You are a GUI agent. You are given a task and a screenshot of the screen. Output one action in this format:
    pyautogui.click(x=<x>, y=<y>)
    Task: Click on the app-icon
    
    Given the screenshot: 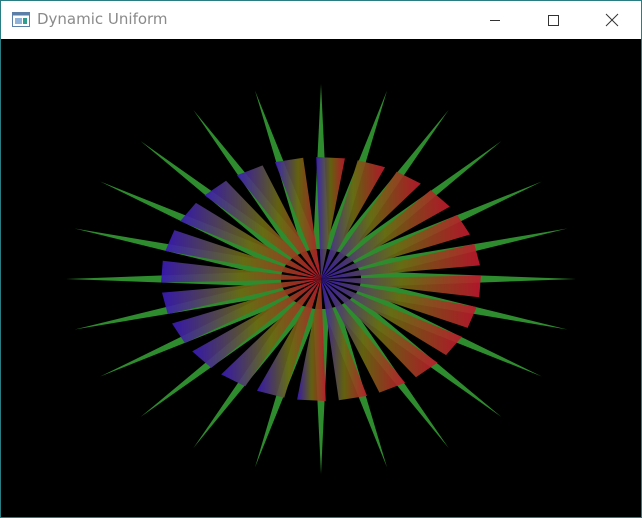 What is the action you would take?
    pyautogui.click(x=21, y=19)
    